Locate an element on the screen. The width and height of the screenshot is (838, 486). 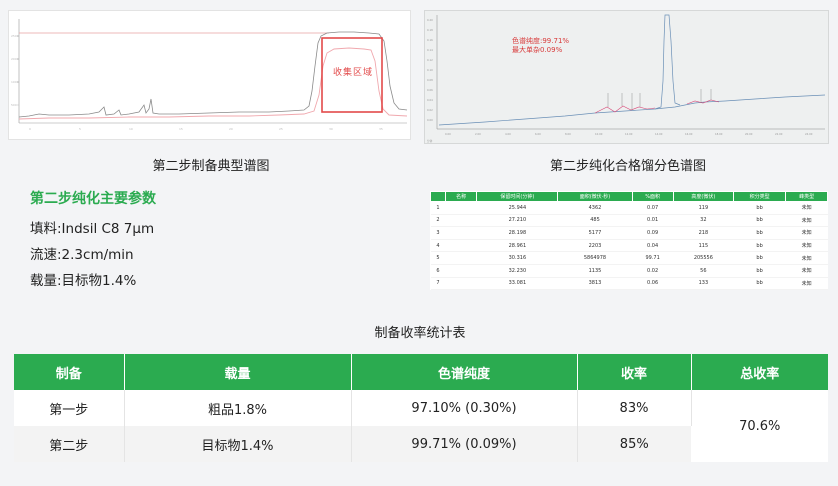
svg-text: 6.00 is located at coordinates (538, 134).